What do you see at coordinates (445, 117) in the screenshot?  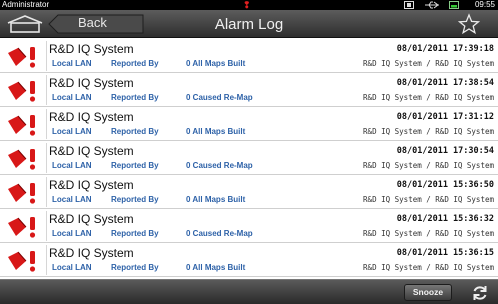 I see `alarm-timestamp: 08/01/2011 17:31:12` at bounding box center [445, 117].